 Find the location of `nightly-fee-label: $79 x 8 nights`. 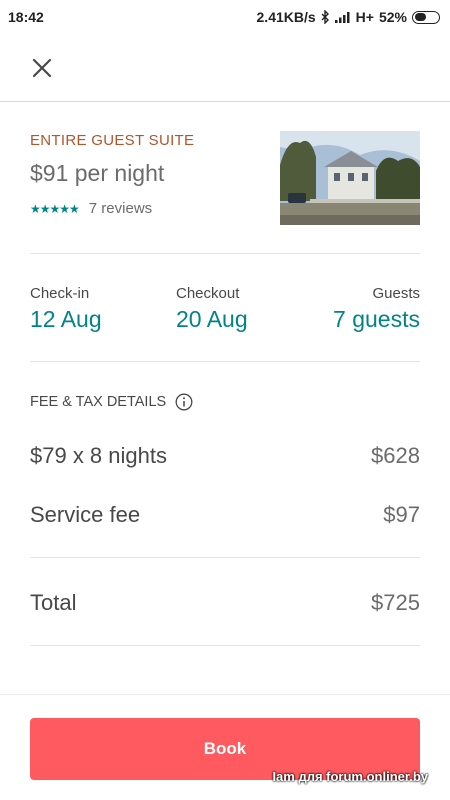

nightly-fee-label: $79 x 8 nights is located at coordinates (98, 455).